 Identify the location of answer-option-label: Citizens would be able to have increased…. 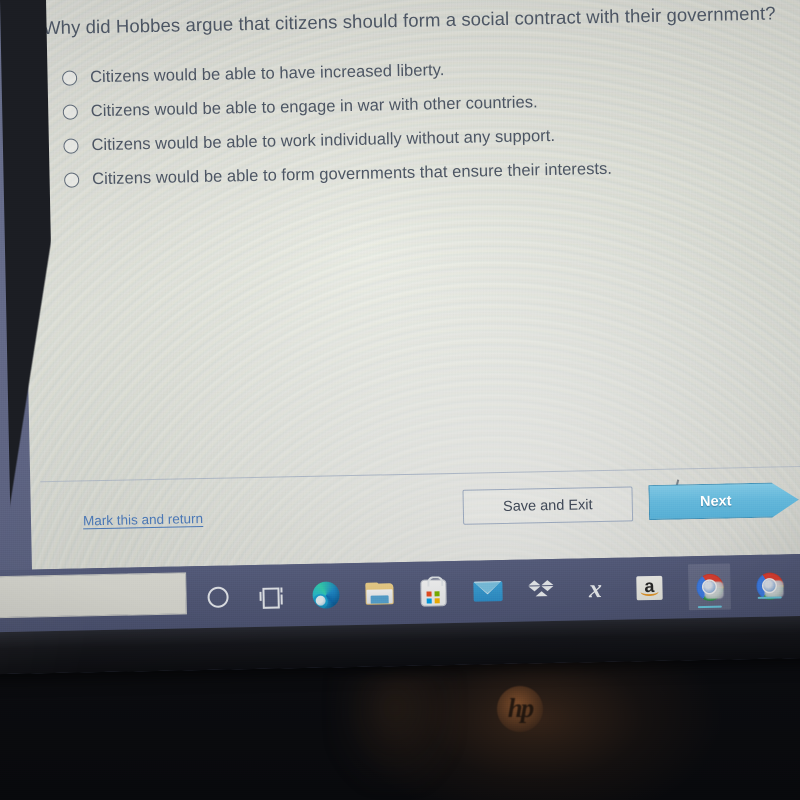
(267, 73).